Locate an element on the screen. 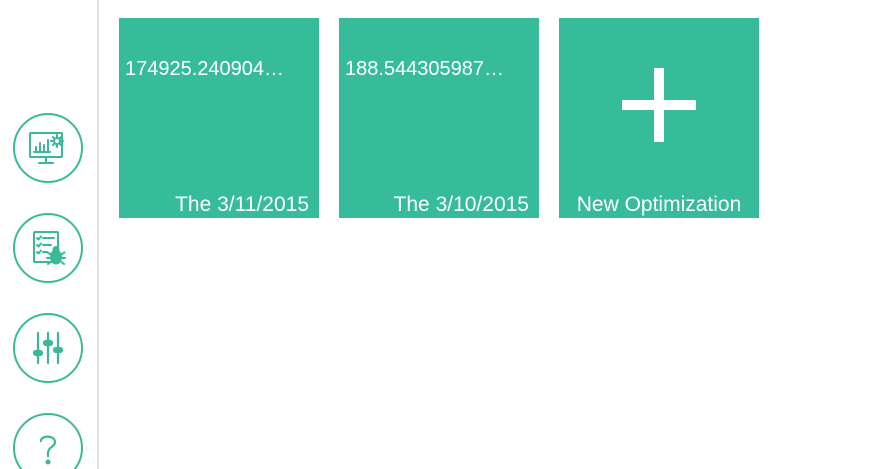 The image size is (895, 469). new-optimization-label: New Optimization is located at coordinates (659, 204).